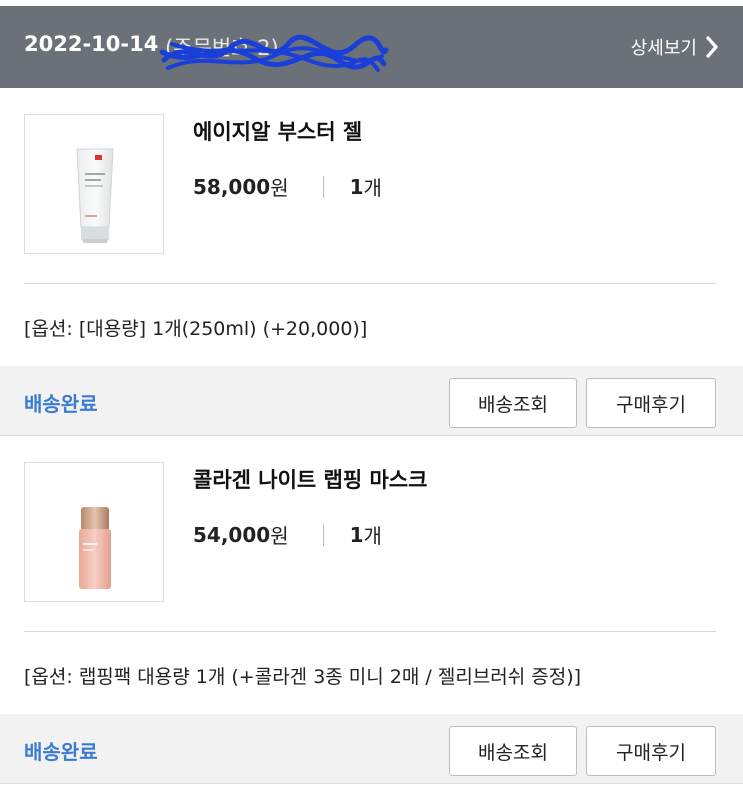 The height and width of the screenshot is (807, 743). I want to click on product-name: 에이지알 부스터 젤, so click(277, 131).